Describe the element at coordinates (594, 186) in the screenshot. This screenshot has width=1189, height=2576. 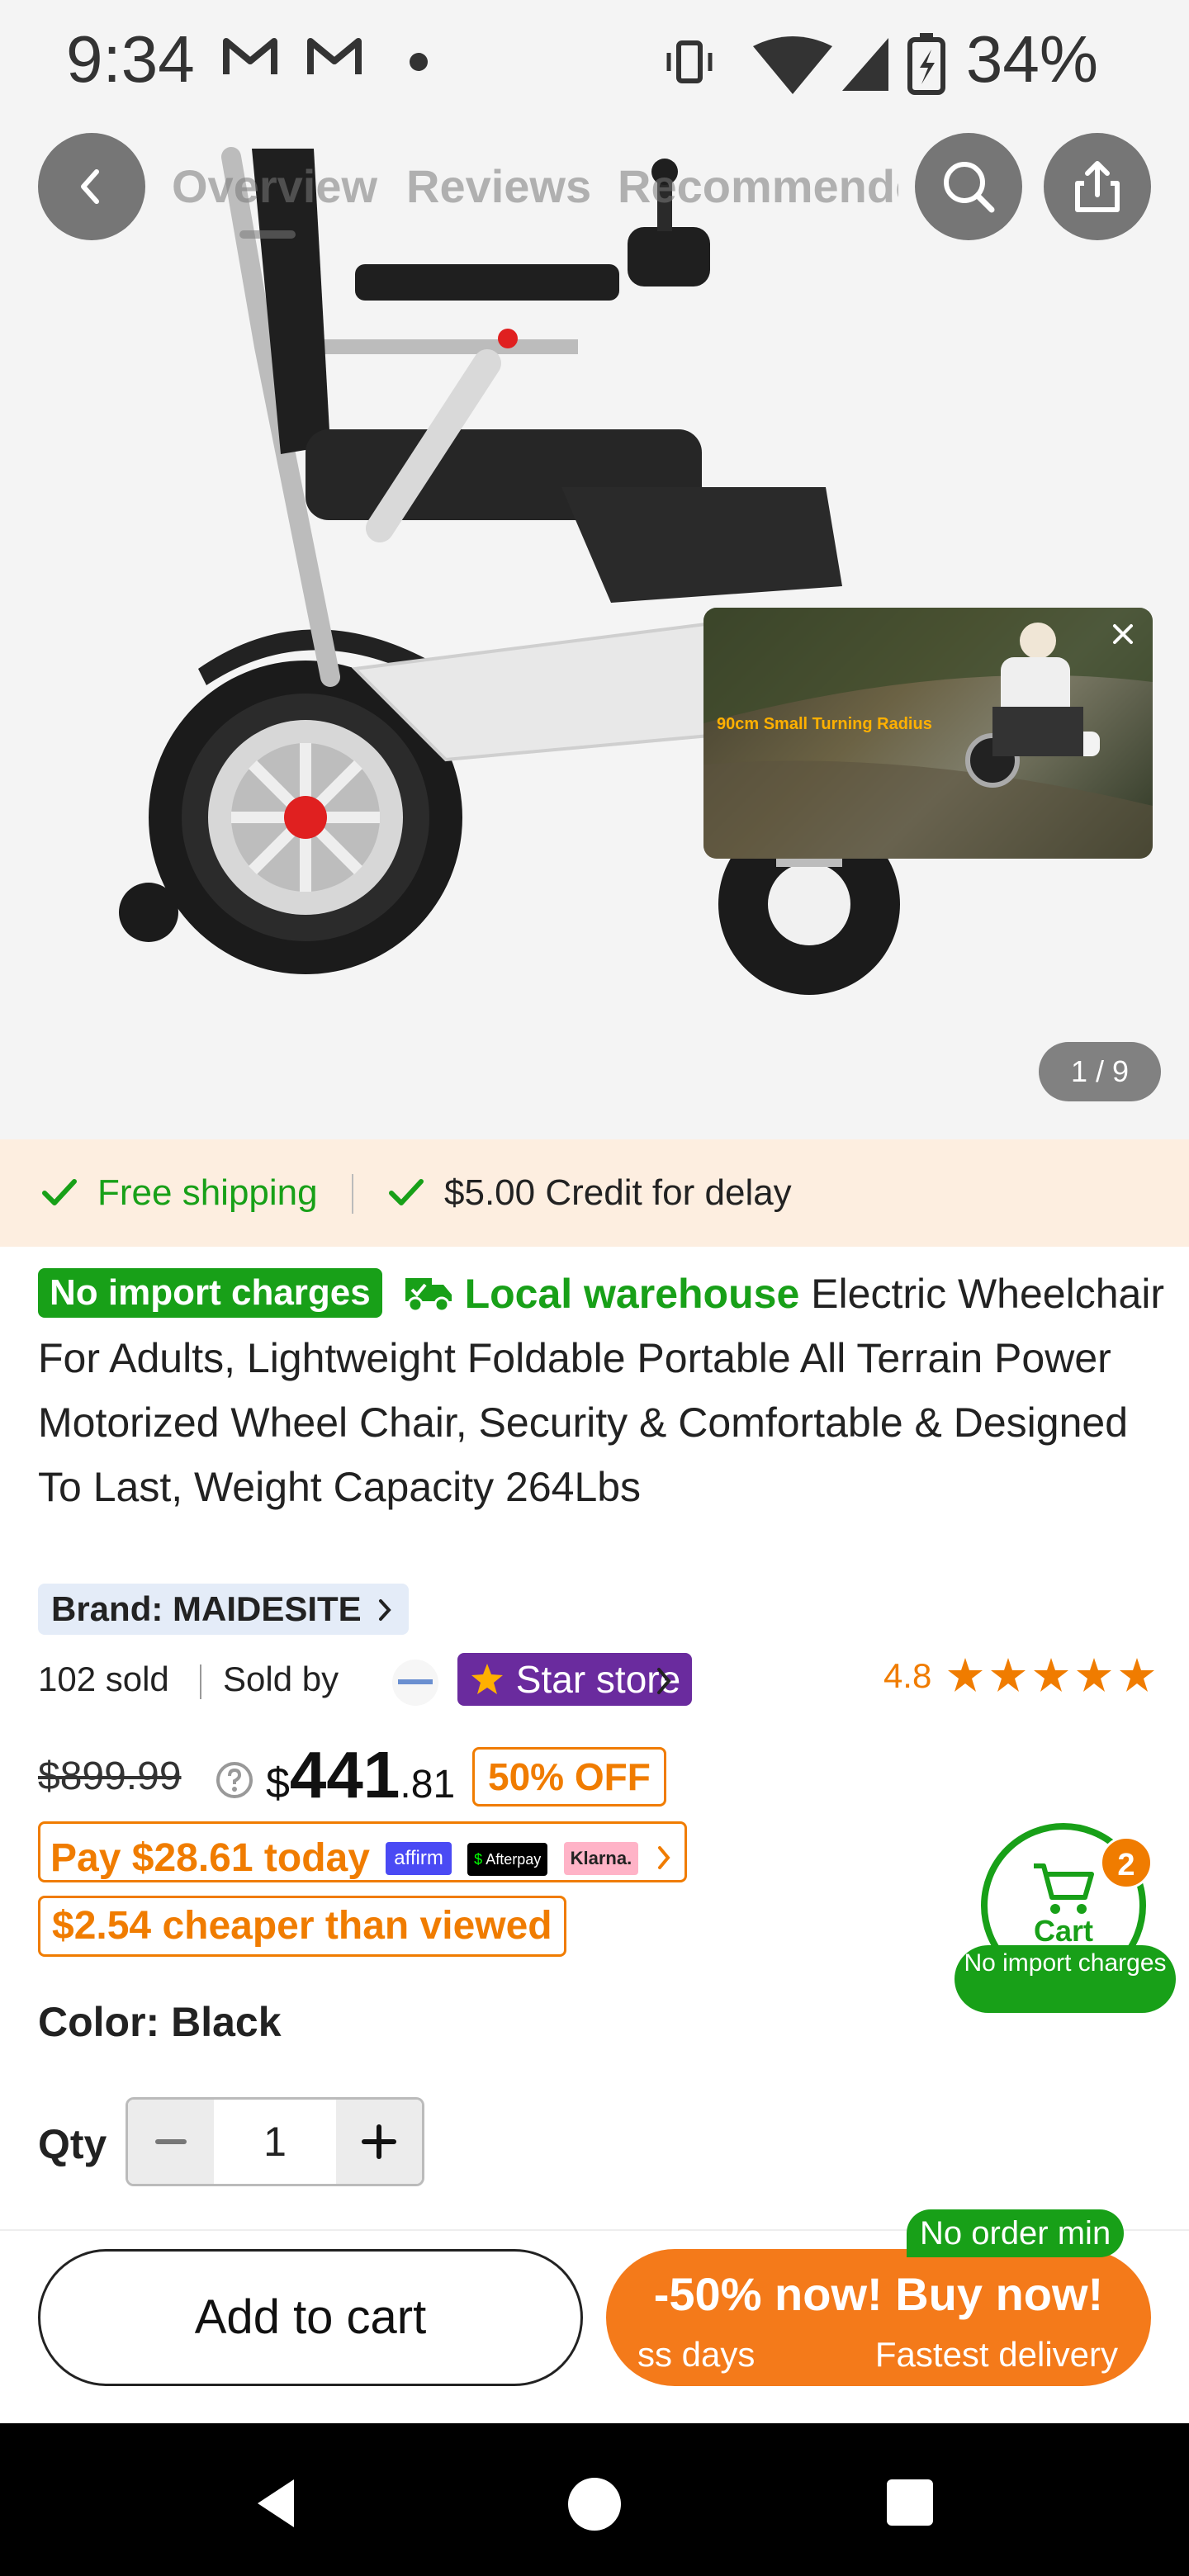
I see `top-navigation: Overview Reviews Recommended` at that location.